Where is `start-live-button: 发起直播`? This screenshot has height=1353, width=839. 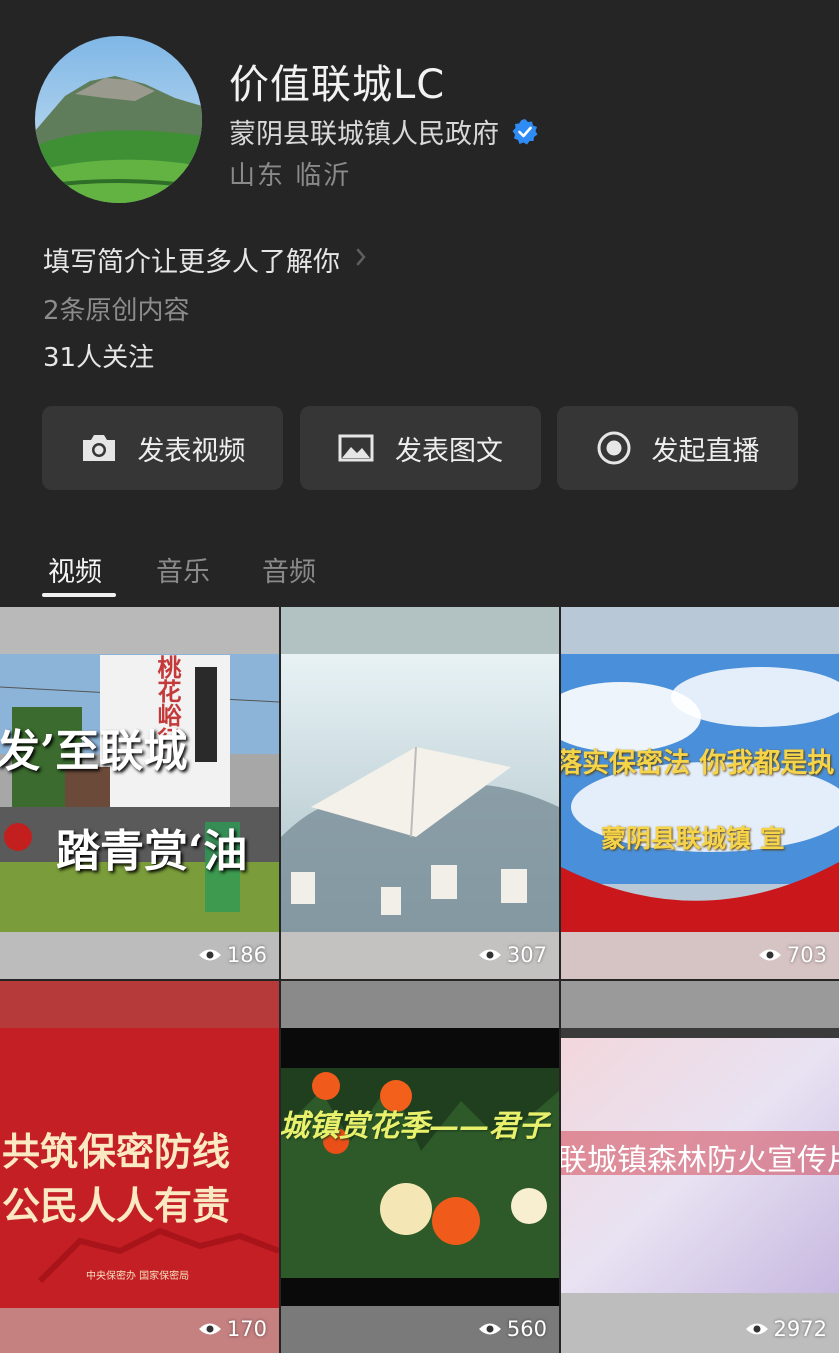 start-live-button: 发起直播 is located at coordinates (677, 448).